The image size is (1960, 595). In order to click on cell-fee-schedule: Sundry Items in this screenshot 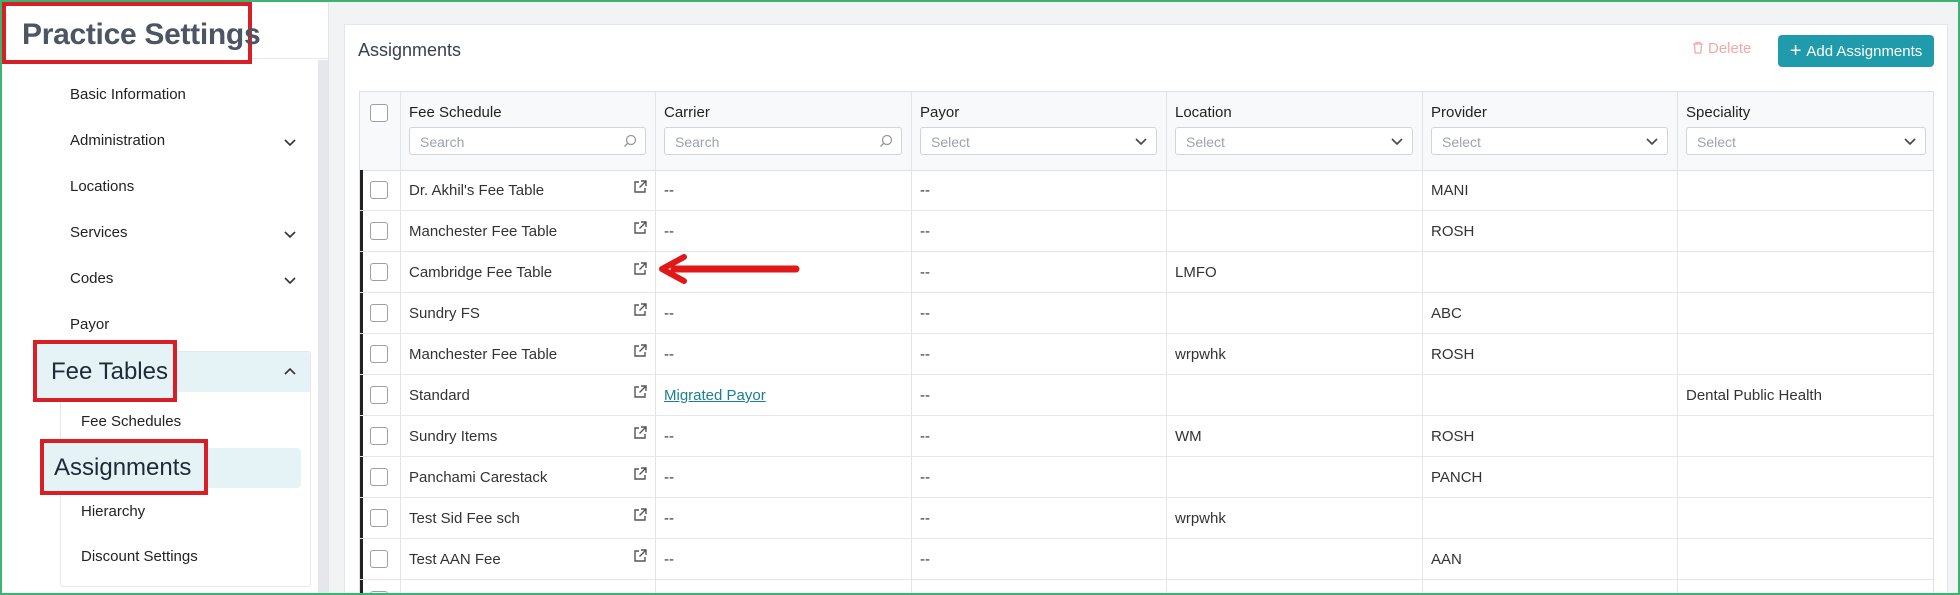, I will do `click(453, 436)`.